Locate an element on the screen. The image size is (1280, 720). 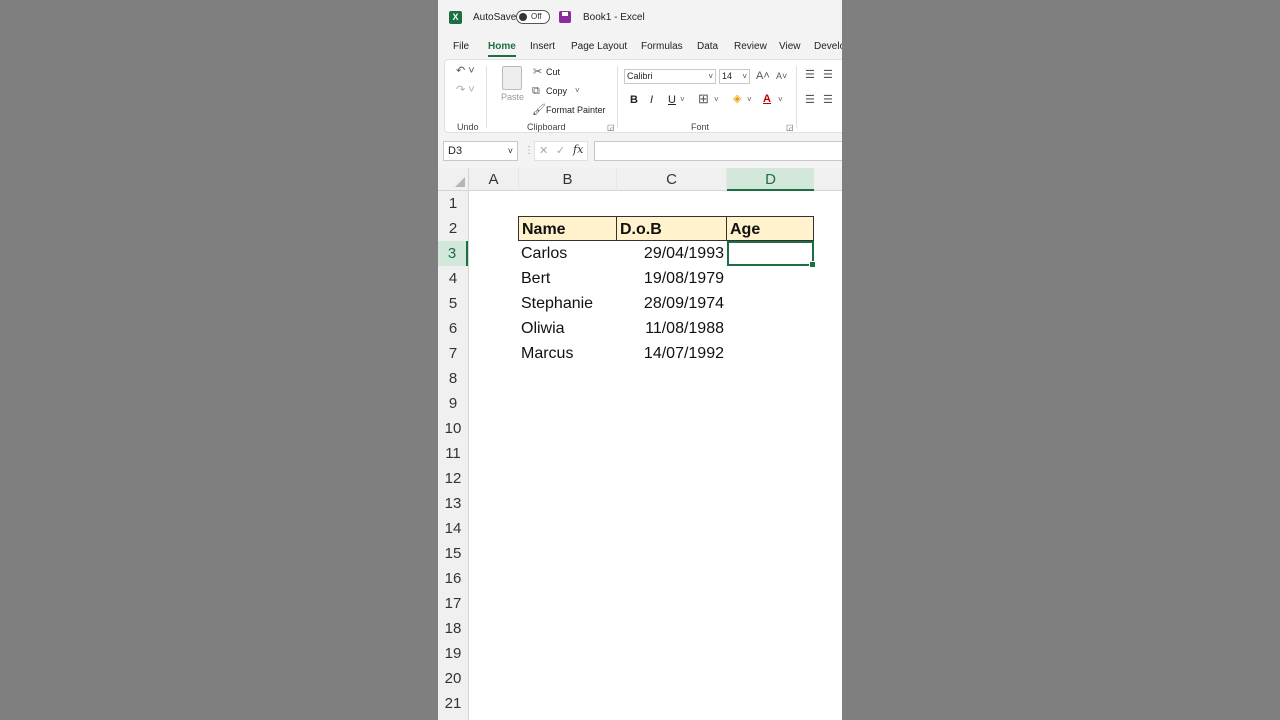
cell-c6: 11/08/1988 is located at coordinates (671, 328).